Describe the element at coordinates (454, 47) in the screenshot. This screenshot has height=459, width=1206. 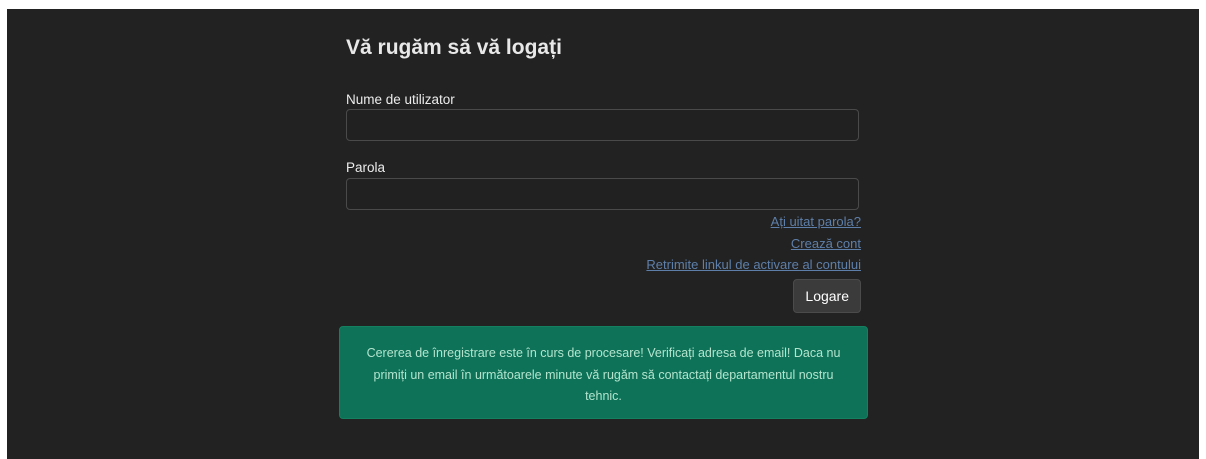
I see `page-title: Vă rugăm să vă logați` at that location.